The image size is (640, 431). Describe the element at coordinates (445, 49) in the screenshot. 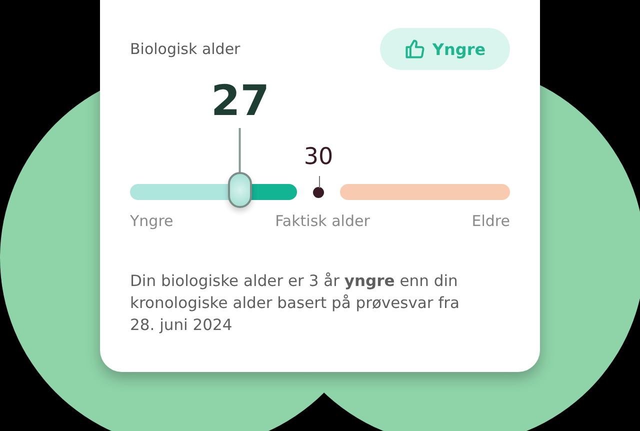

I see `younger-badge: Yngre` at that location.